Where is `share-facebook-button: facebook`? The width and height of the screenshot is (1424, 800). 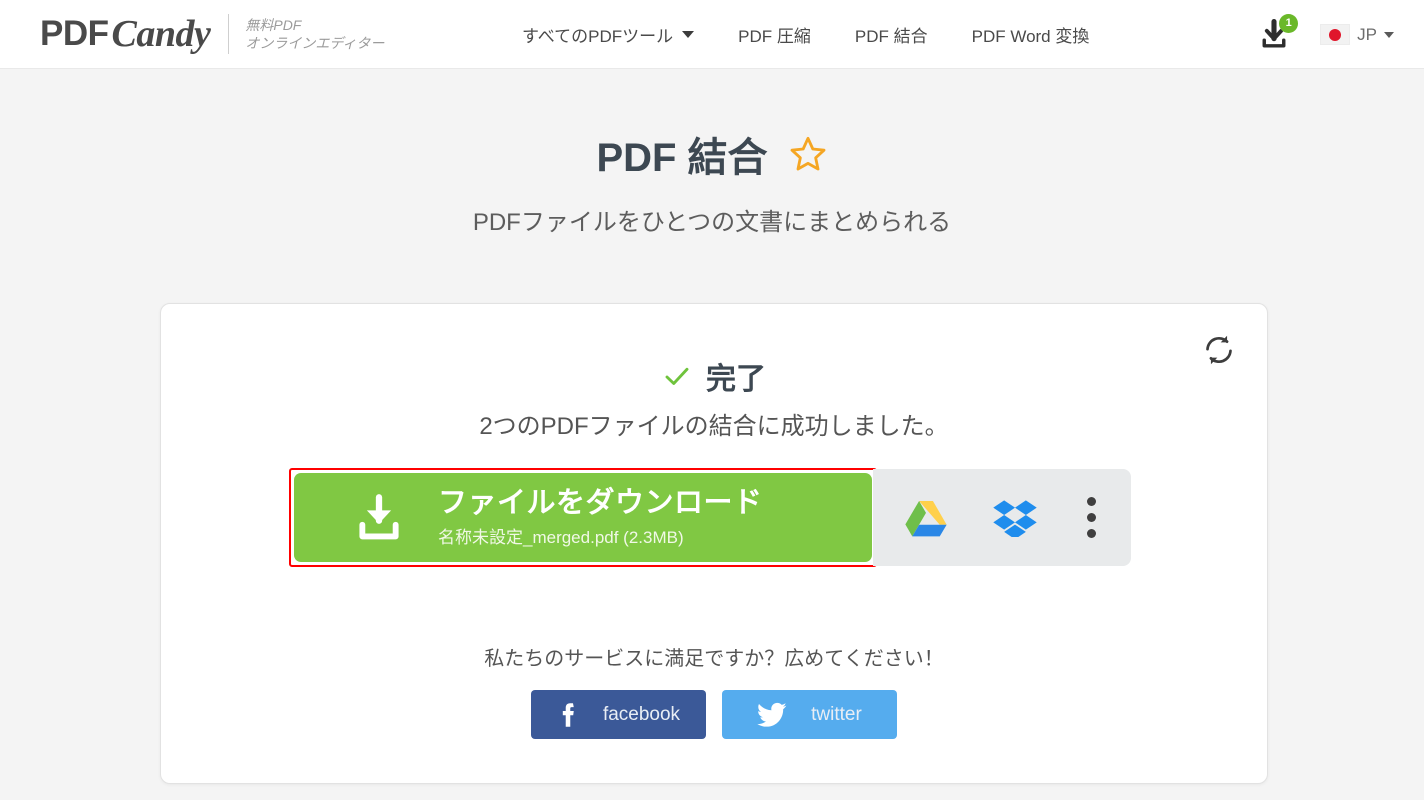 share-facebook-button: facebook is located at coordinates (618, 714).